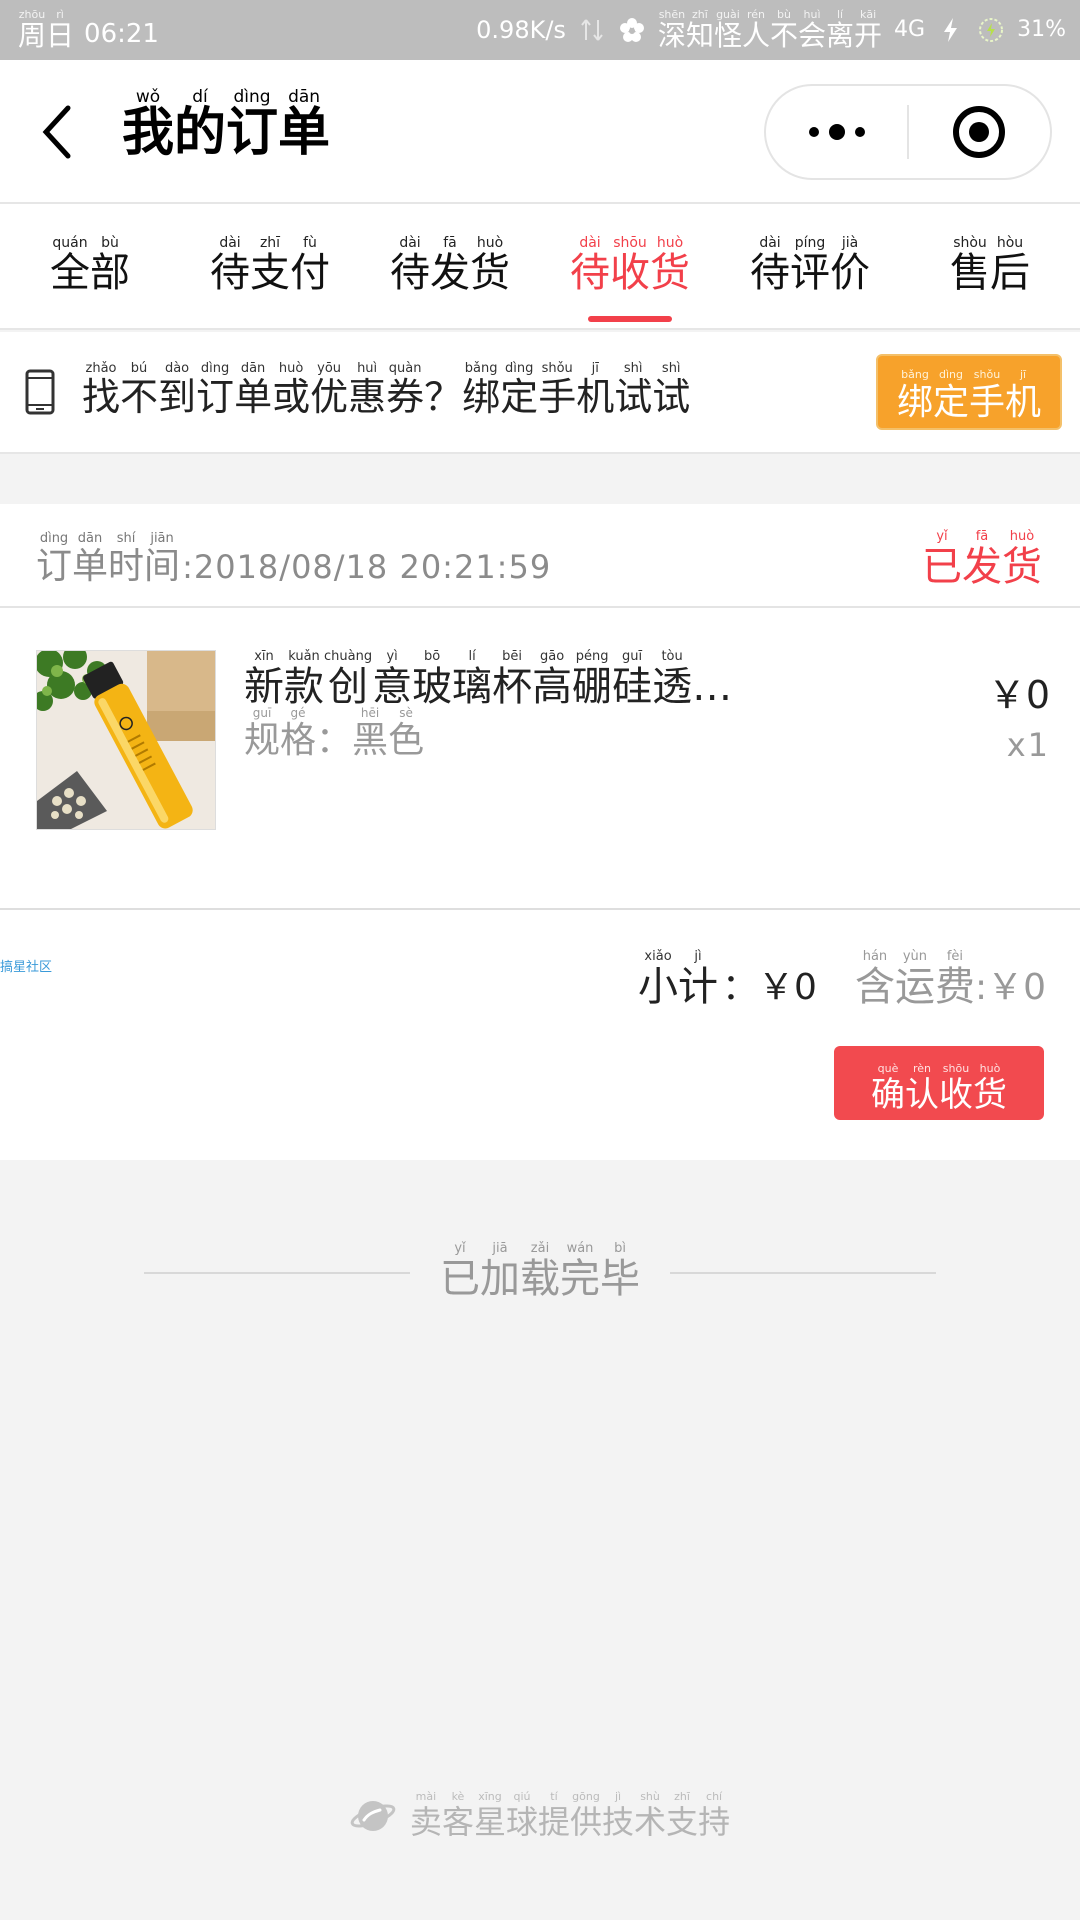  I want to click on more-button, so click(836, 132).